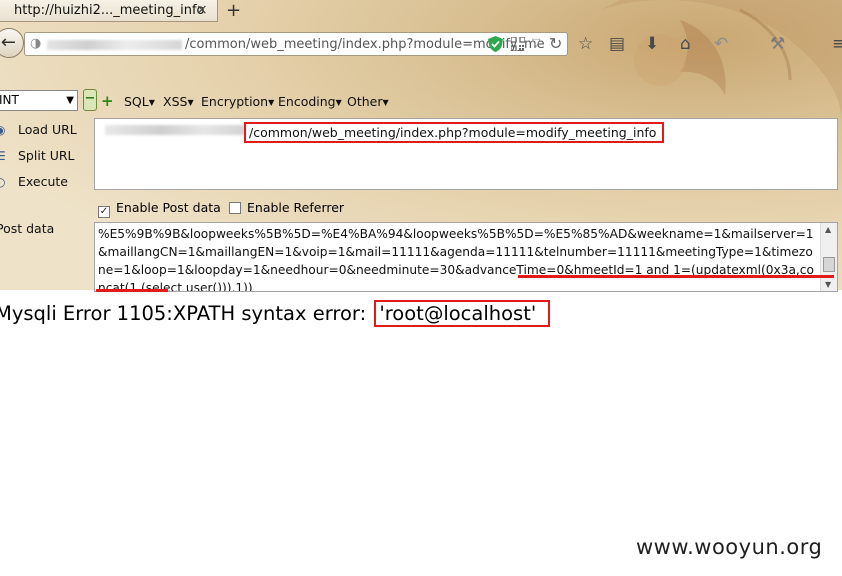 The height and width of the screenshot is (576, 842). Describe the element at coordinates (296, 207) in the screenshot. I see `enable-referrer-label: Enable Referrer` at that location.